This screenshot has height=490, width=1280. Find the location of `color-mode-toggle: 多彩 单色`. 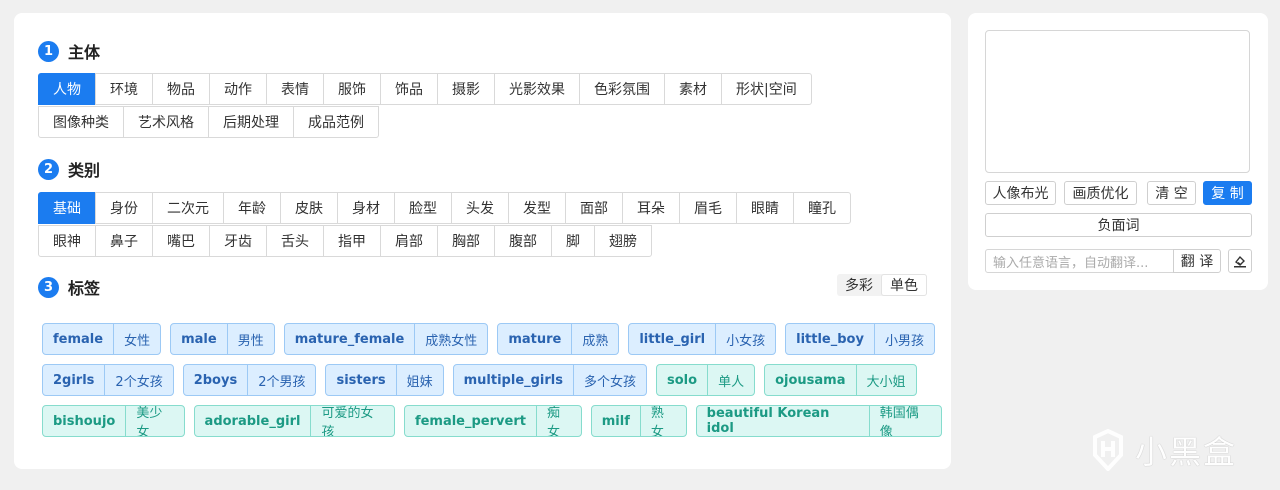

color-mode-toggle: 多彩 单色 is located at coordinates (882, 285).